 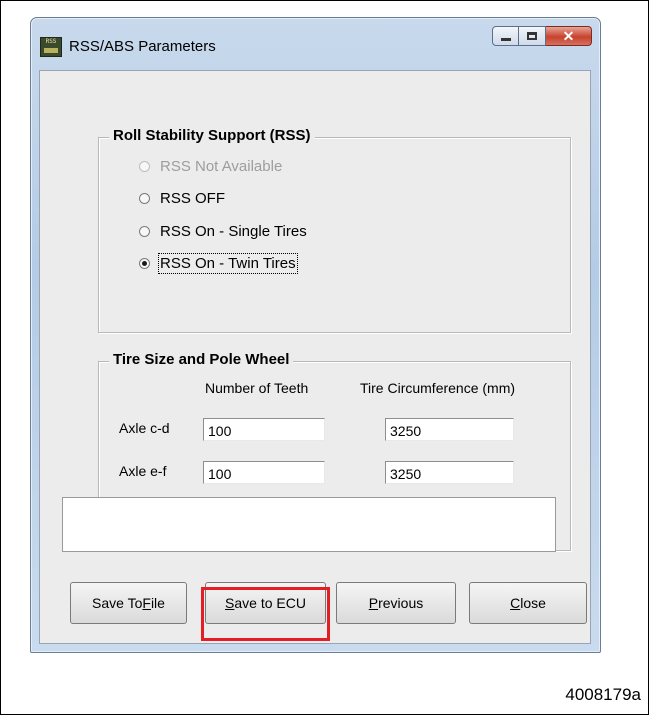 What do you see at coordinates (117, 603) in the screenshot?
I see `button-label: Save To` at bounding box center [117, 603].